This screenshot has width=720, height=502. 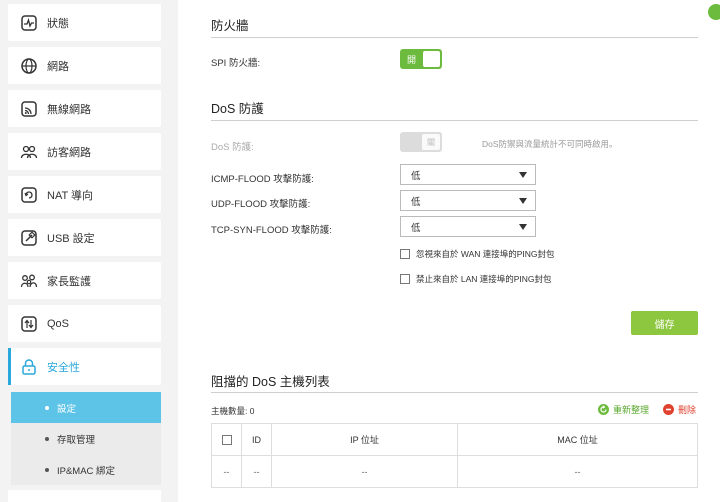 What do you see at coordinates (71, 238) in the screenshot?
I see `sidebar-item-label: USB 設定` at bounding box center [71, 238].